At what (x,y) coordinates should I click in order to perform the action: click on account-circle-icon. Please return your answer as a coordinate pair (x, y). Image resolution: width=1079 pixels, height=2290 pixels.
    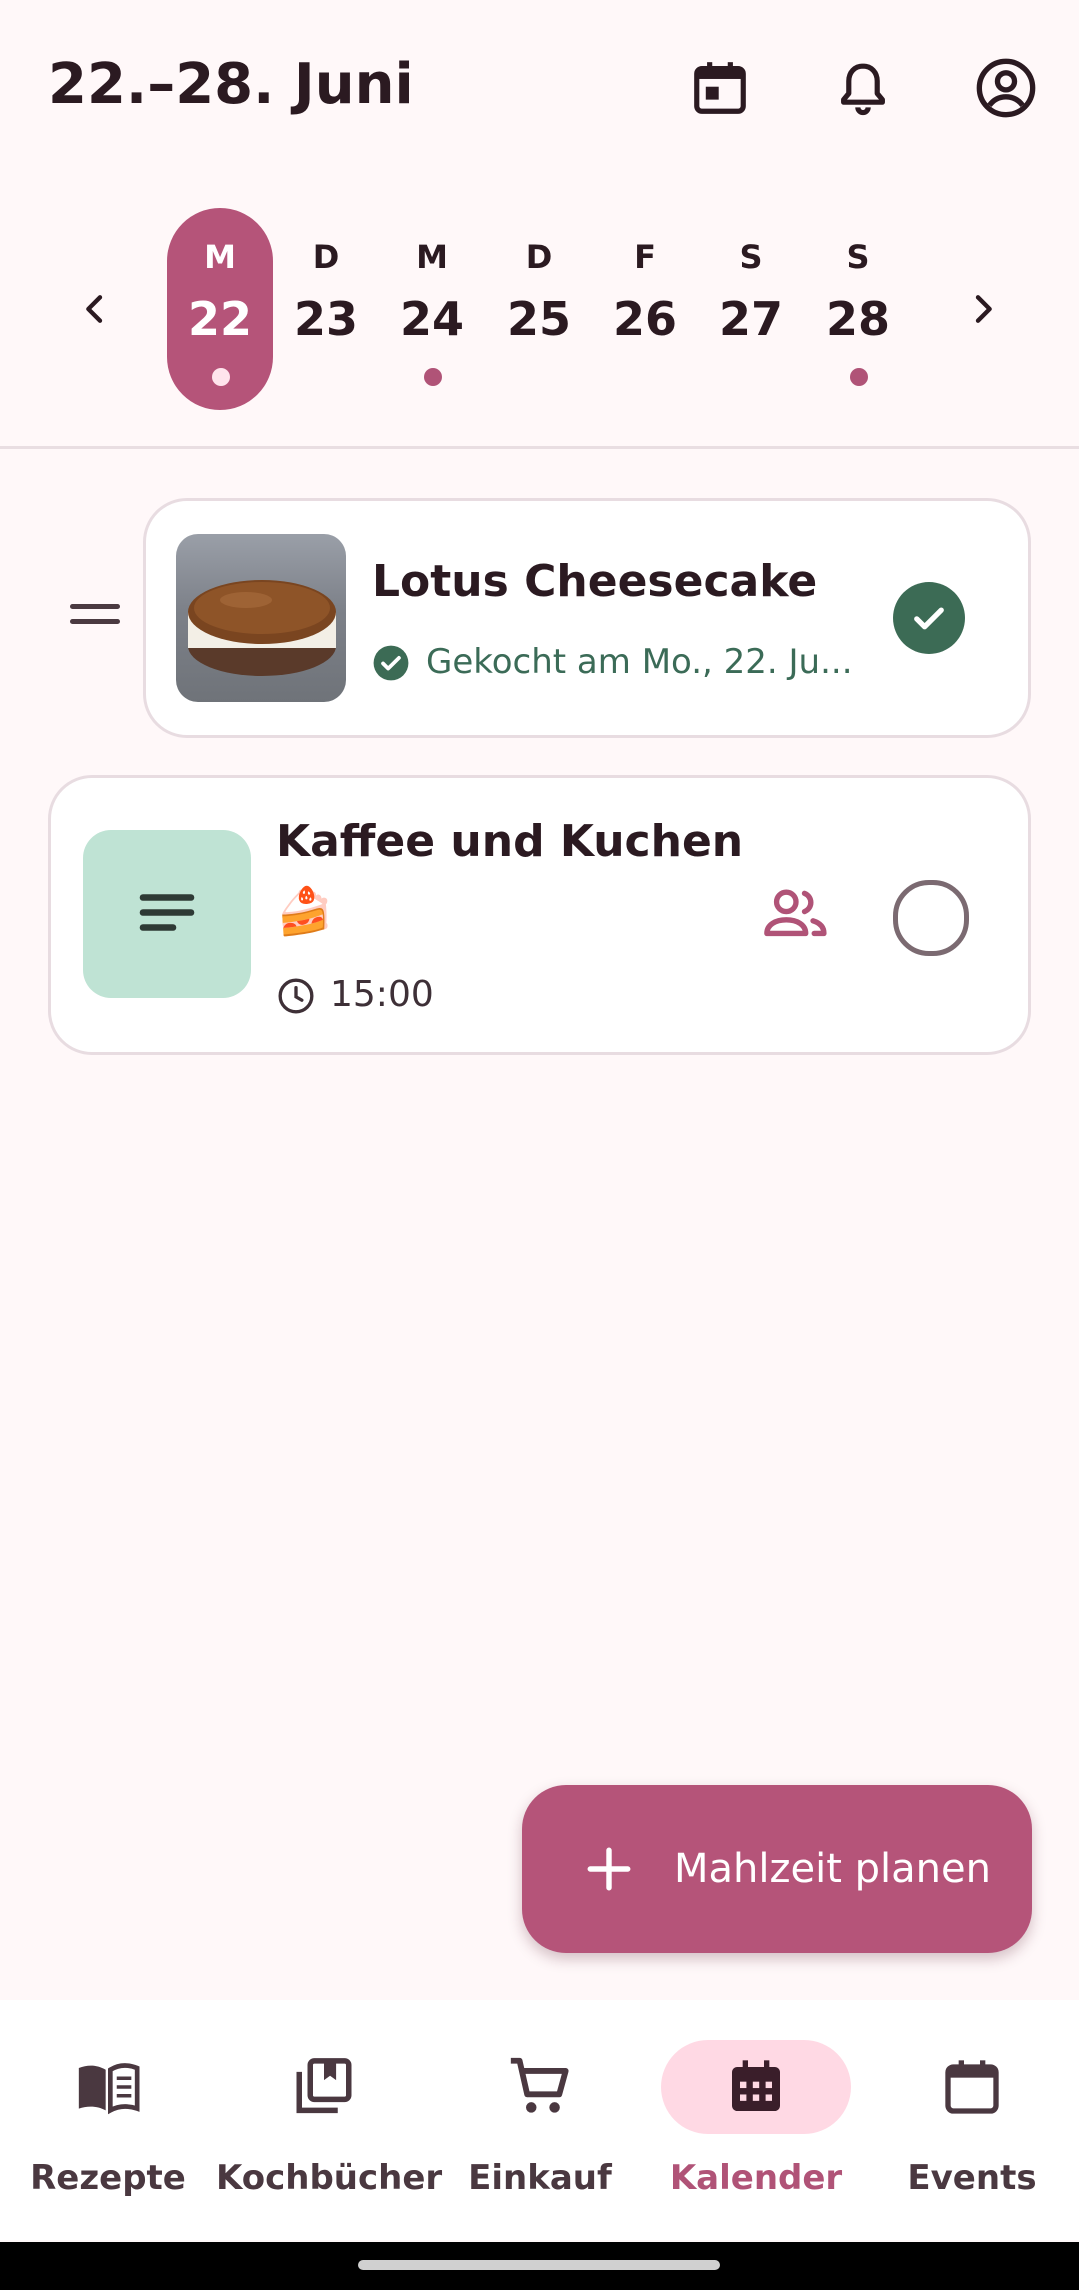
    Looking at the image, I should click on (1006, 88).